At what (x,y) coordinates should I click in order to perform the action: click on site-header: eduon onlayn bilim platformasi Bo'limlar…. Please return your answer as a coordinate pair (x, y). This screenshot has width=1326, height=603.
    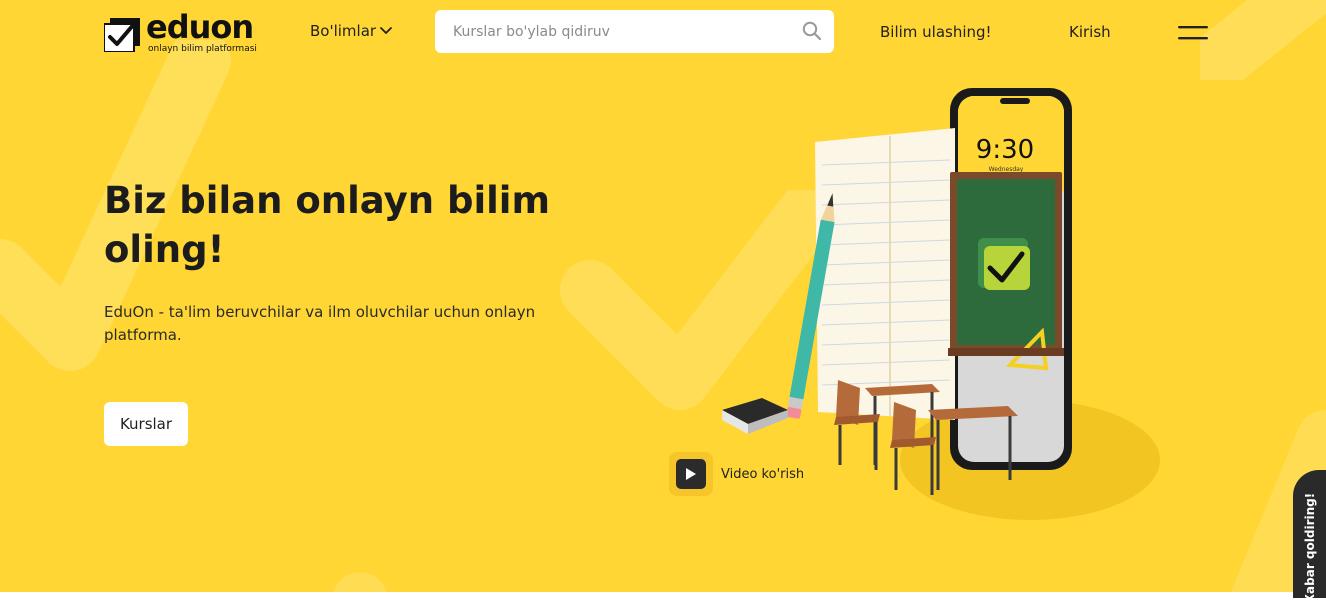
    Looking at the image, I should click on (663, 32).